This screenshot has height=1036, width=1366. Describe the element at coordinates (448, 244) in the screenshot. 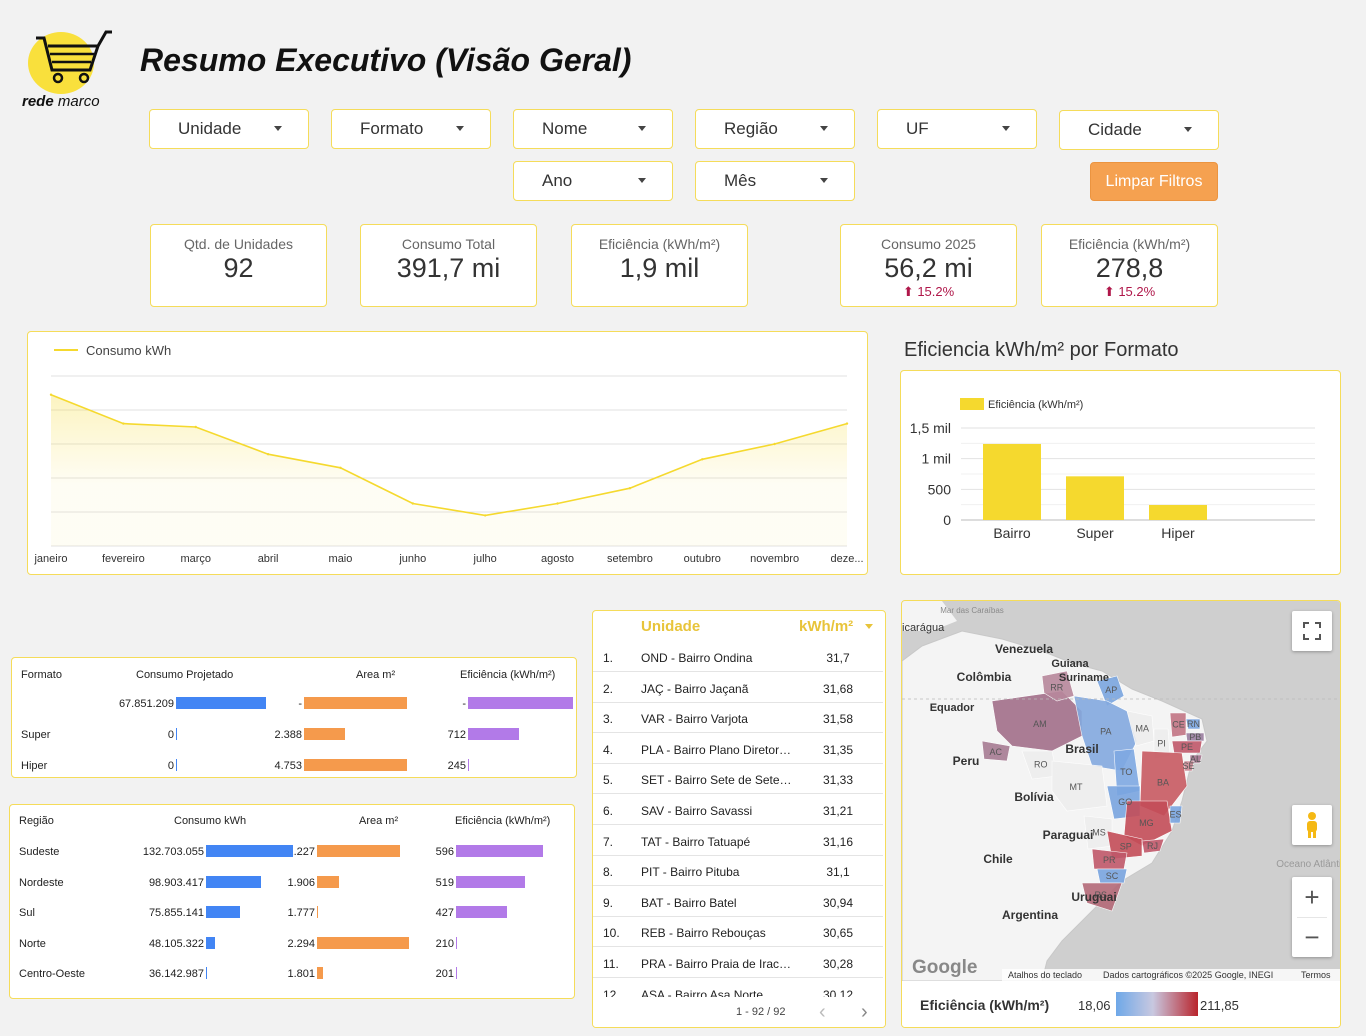

I see `kpi-label: Consumo Total` at that location.